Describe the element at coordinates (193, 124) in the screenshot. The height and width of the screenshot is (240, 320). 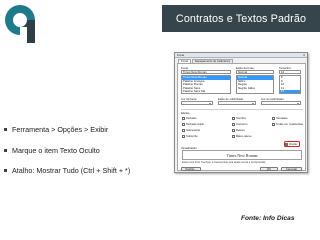
I see `effect-checkbox: Tachado duplo` at that location.